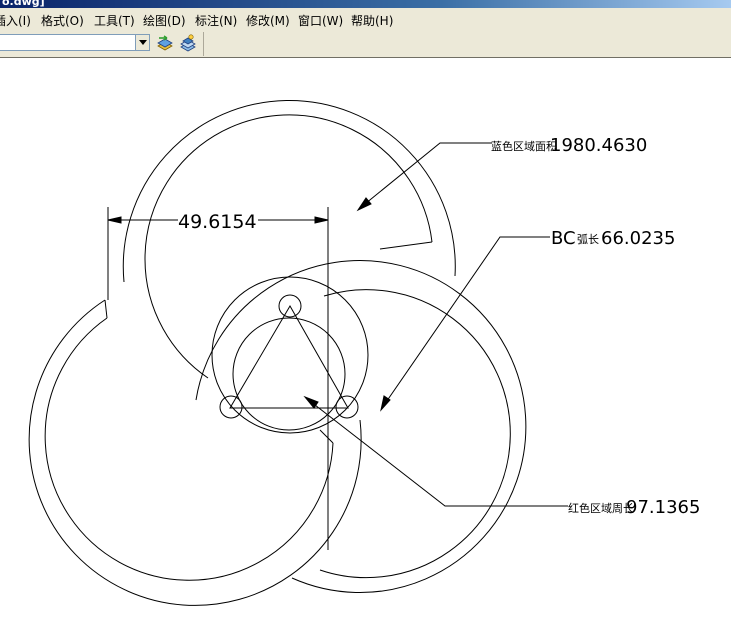 The height and width of the screenshot is (625, 731). Describe the element at coordinates (216, 20) in the screenshot. I see `menu-dimension: 标注(N)` at that location.